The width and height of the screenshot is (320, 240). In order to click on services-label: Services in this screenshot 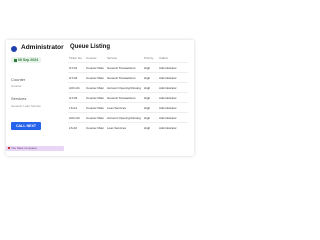, I will do `click(19, 98)`.